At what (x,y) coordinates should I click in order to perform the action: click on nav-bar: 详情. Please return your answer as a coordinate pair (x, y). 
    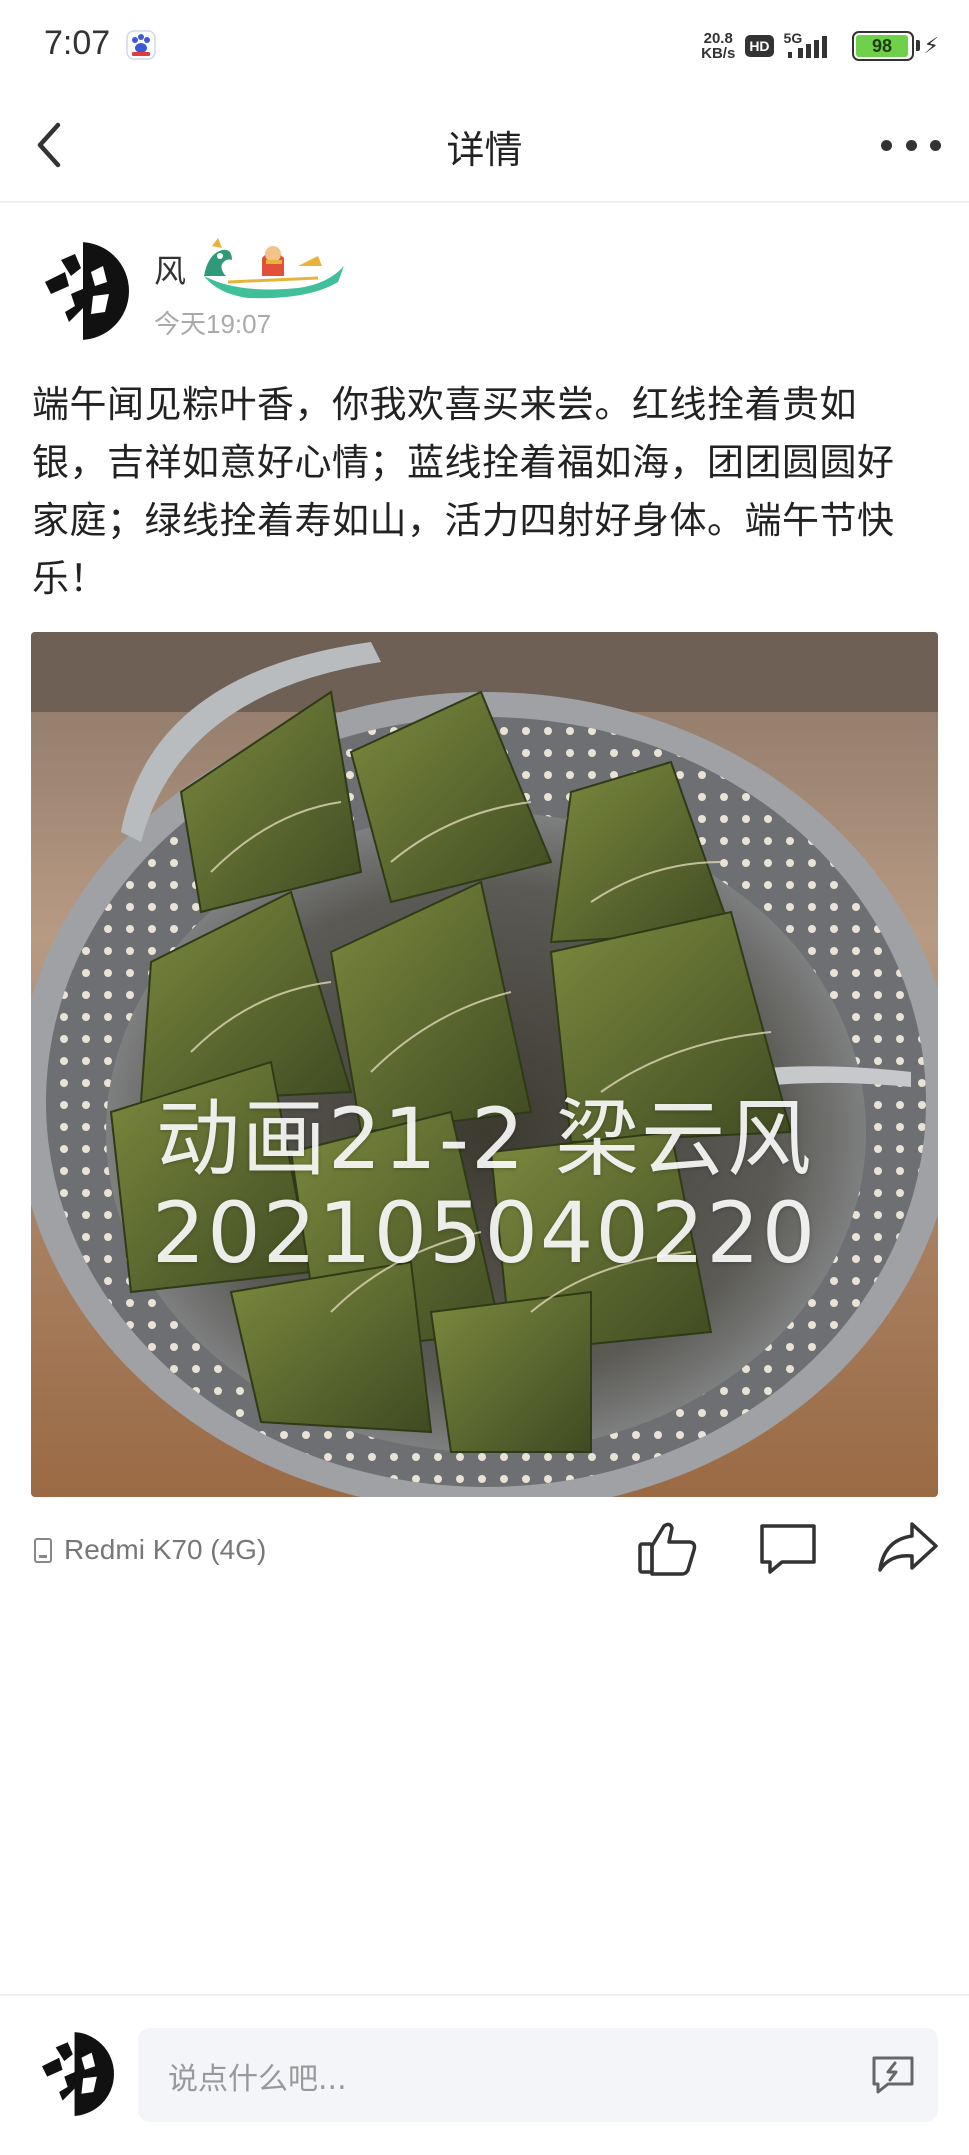
    Looking at the image, I should click on (484, 149).